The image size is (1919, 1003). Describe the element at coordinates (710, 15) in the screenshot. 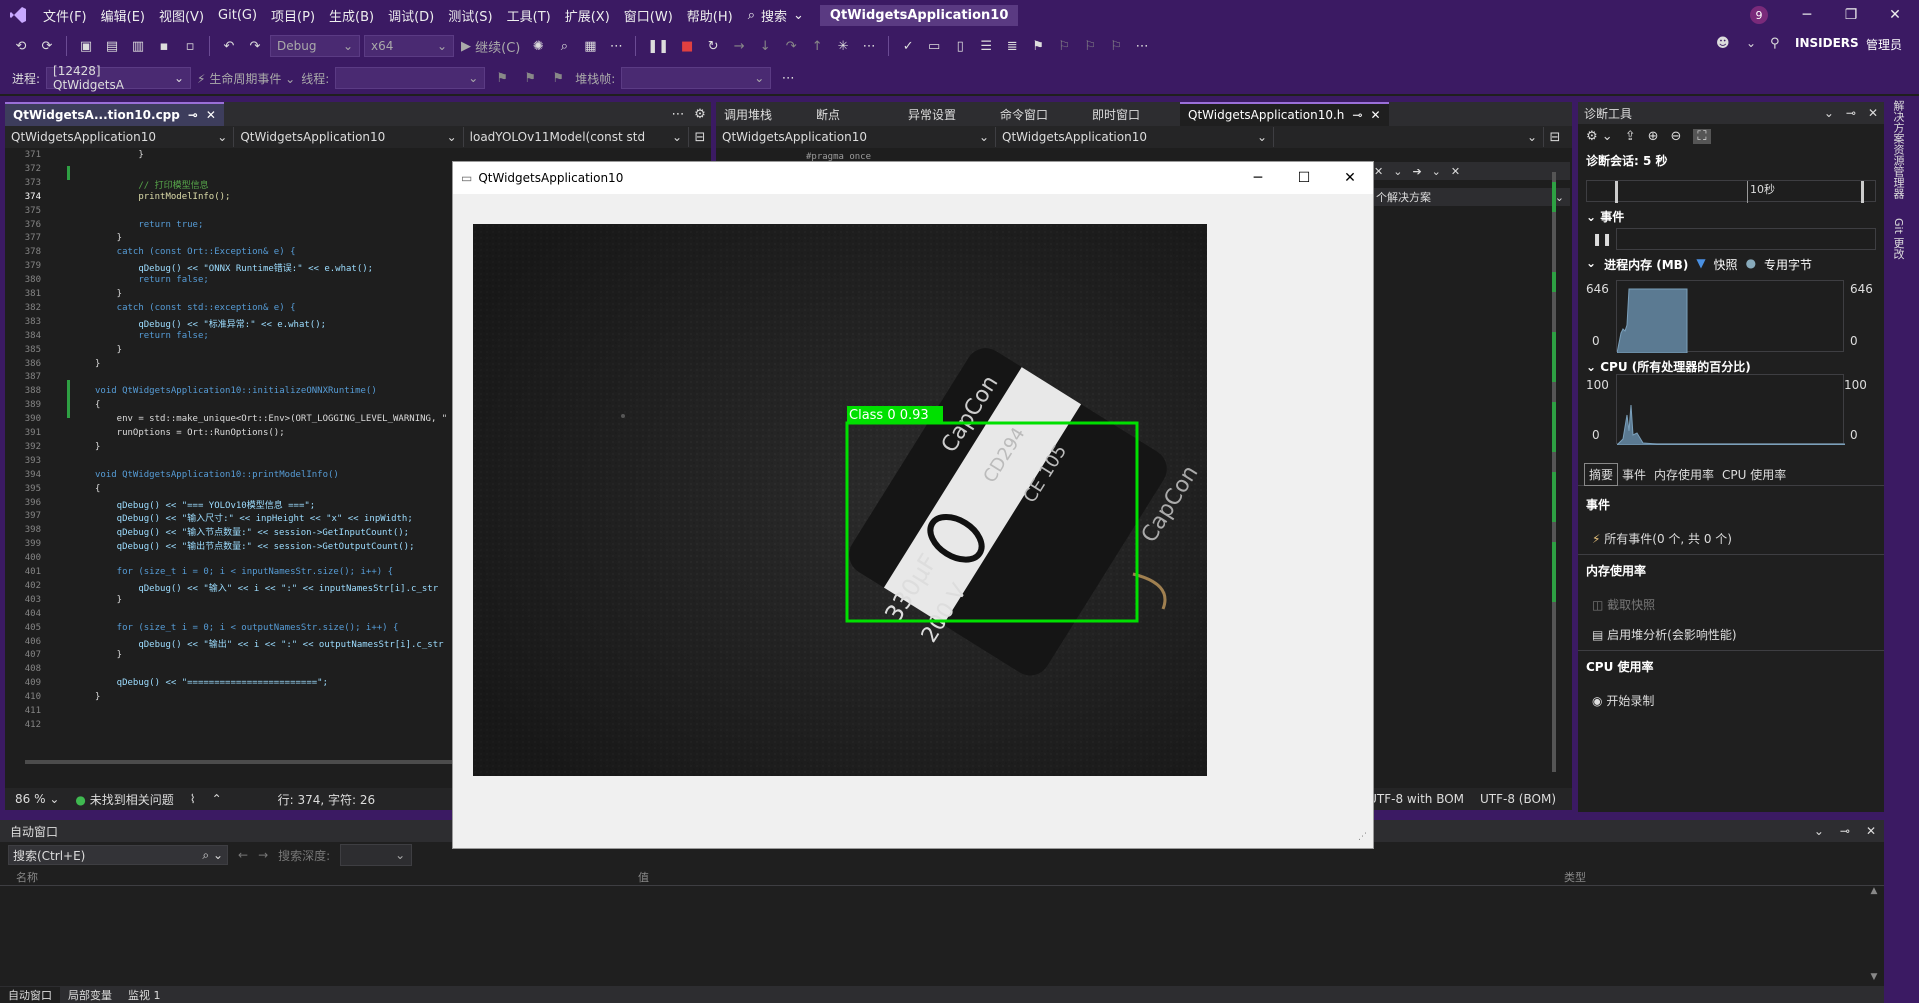

I see `menu-help: 帮助(H)` at that location.